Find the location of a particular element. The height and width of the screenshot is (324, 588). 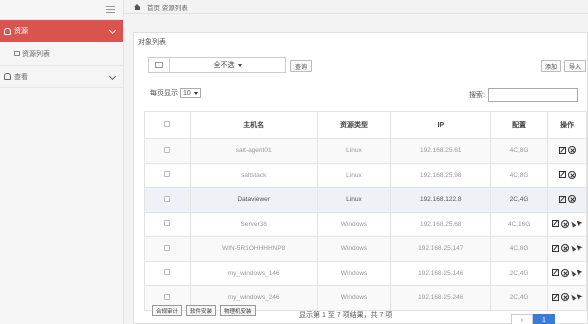

monitor-icon-box is located at coordinates (159, 65).